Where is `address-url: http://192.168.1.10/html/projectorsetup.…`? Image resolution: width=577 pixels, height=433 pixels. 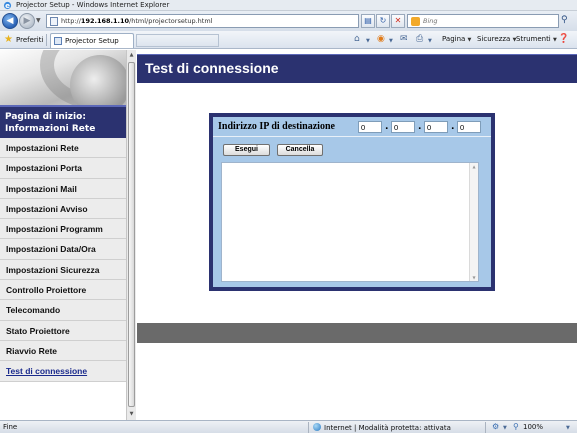 address-url: http://192.168.1.10/html/projectorsetup.… is located at coordinates (137, 21).